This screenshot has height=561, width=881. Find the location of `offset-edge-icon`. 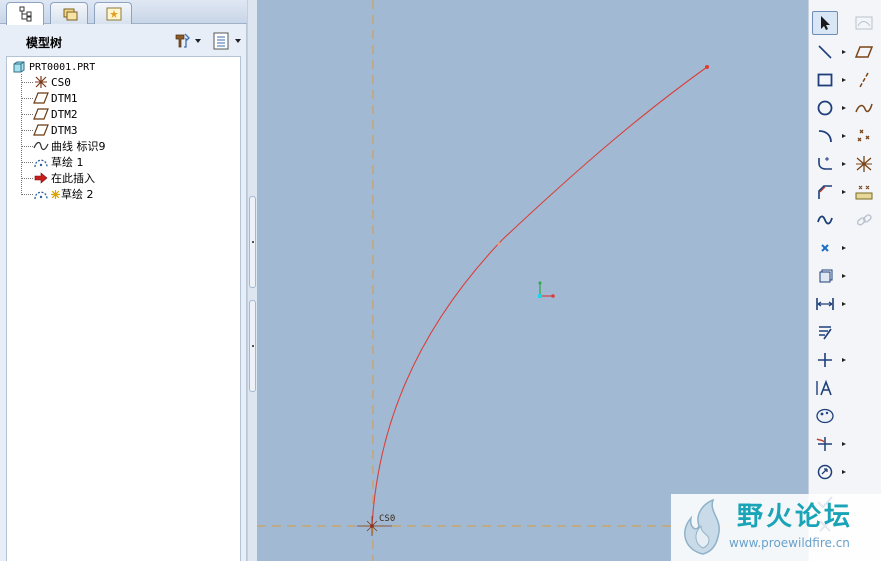

offset-edge-icon is located at coordinates (826, 276).